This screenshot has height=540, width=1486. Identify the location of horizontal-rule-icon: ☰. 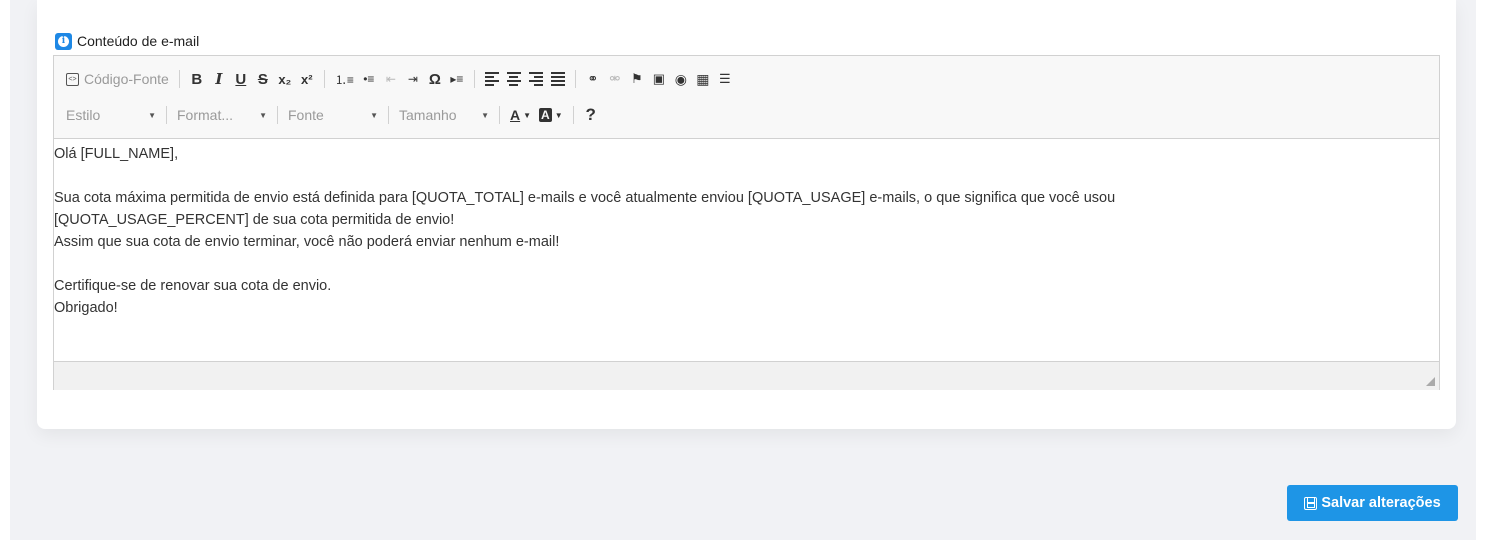
(725, 79).